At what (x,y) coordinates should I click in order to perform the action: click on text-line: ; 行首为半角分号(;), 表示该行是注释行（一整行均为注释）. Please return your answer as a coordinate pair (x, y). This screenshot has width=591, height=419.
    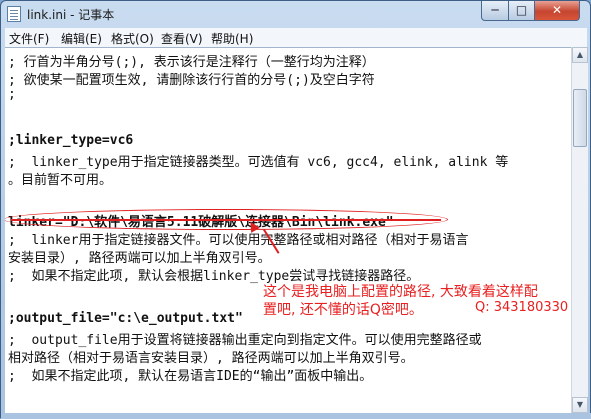
    Looking at the image, I should click on (191, 62).